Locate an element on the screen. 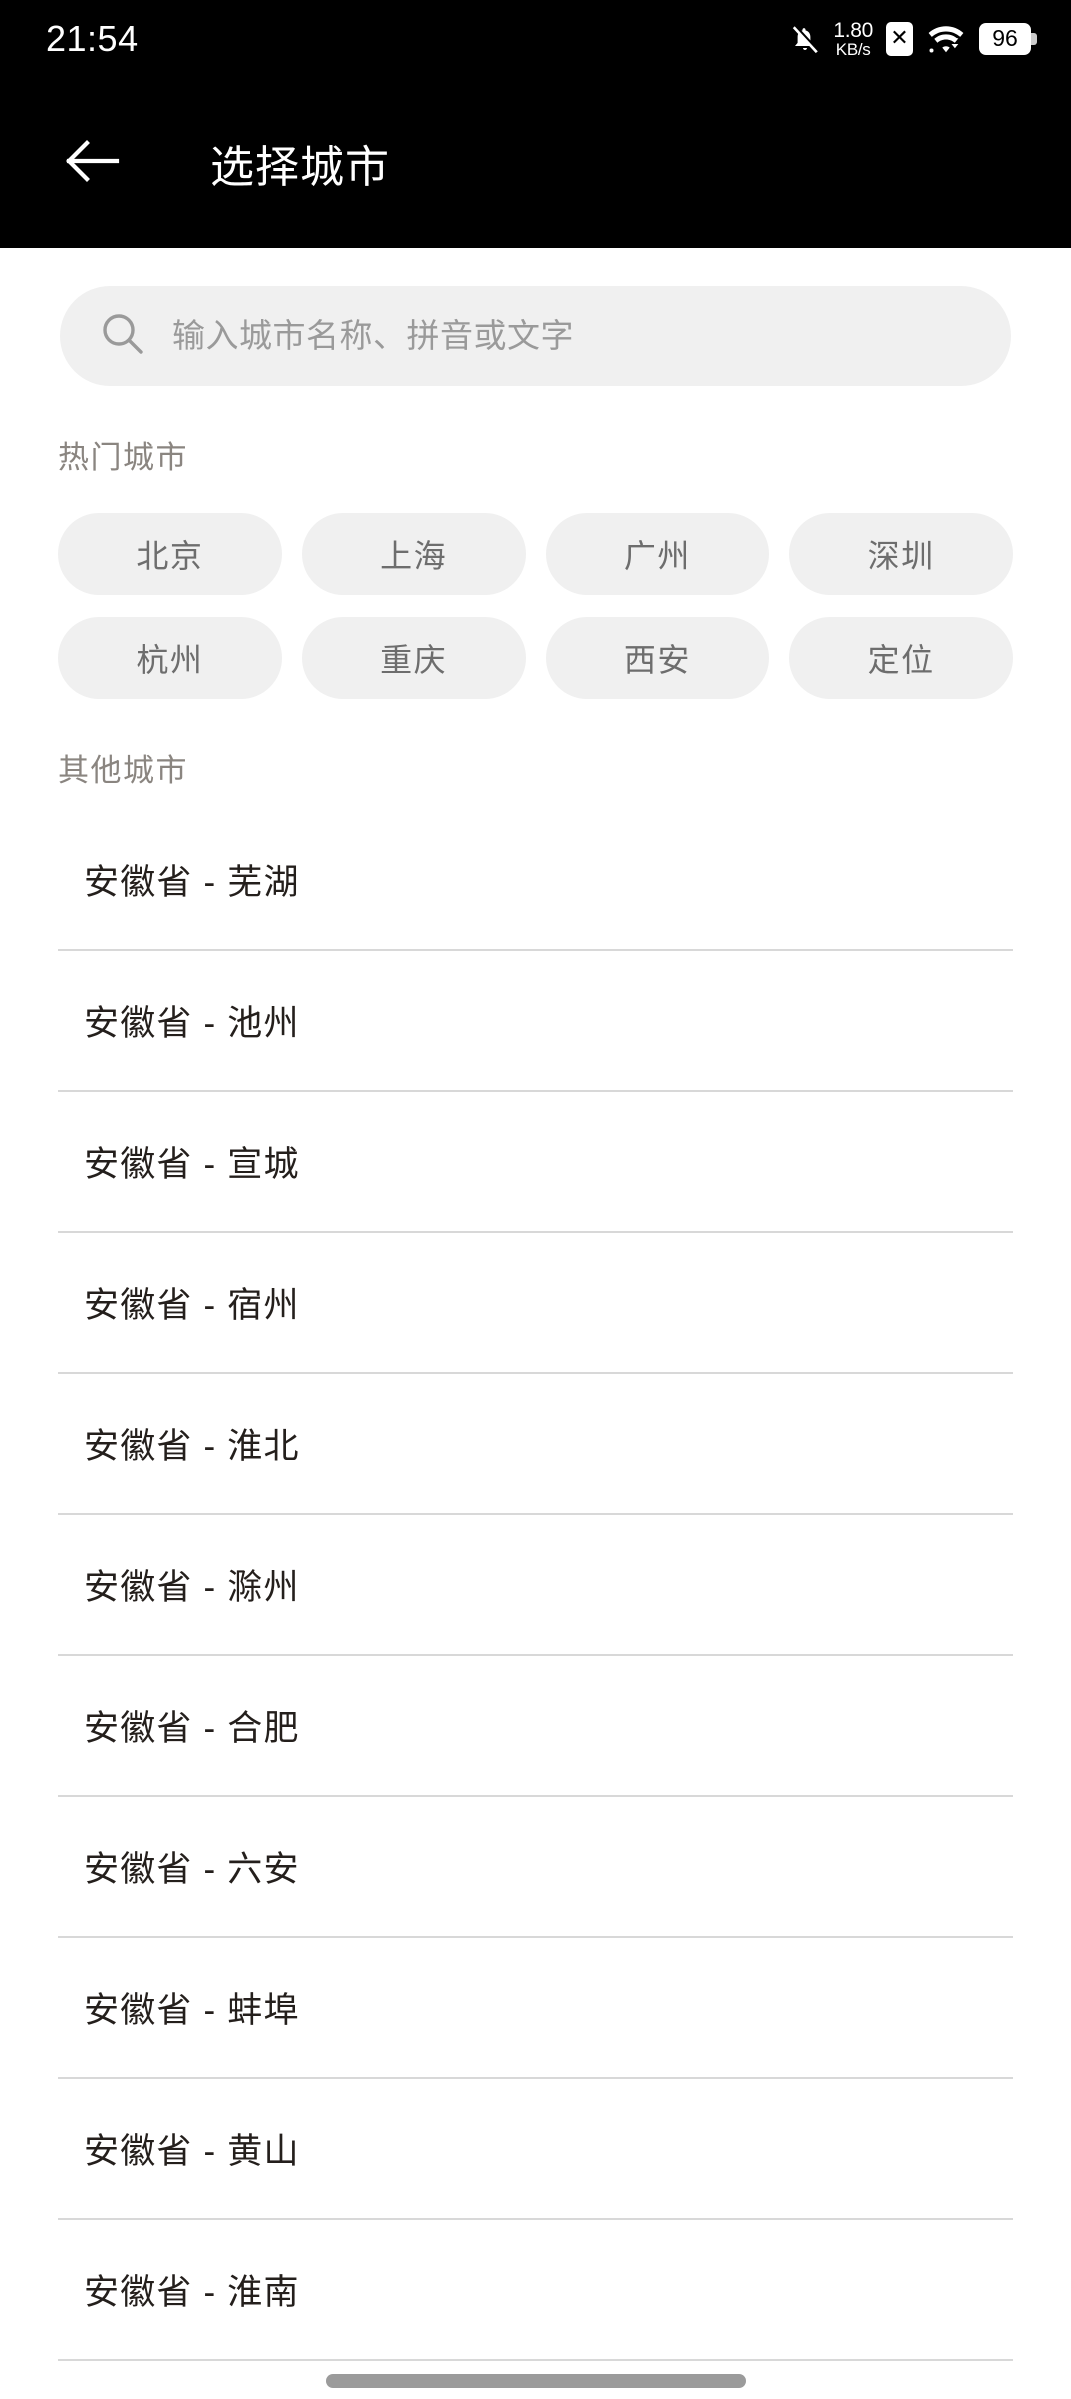 Image resolution: width=1071 pixels, height=2399 pixels. other-cities-title: 其他城市 is located at coordinates (123, 770).